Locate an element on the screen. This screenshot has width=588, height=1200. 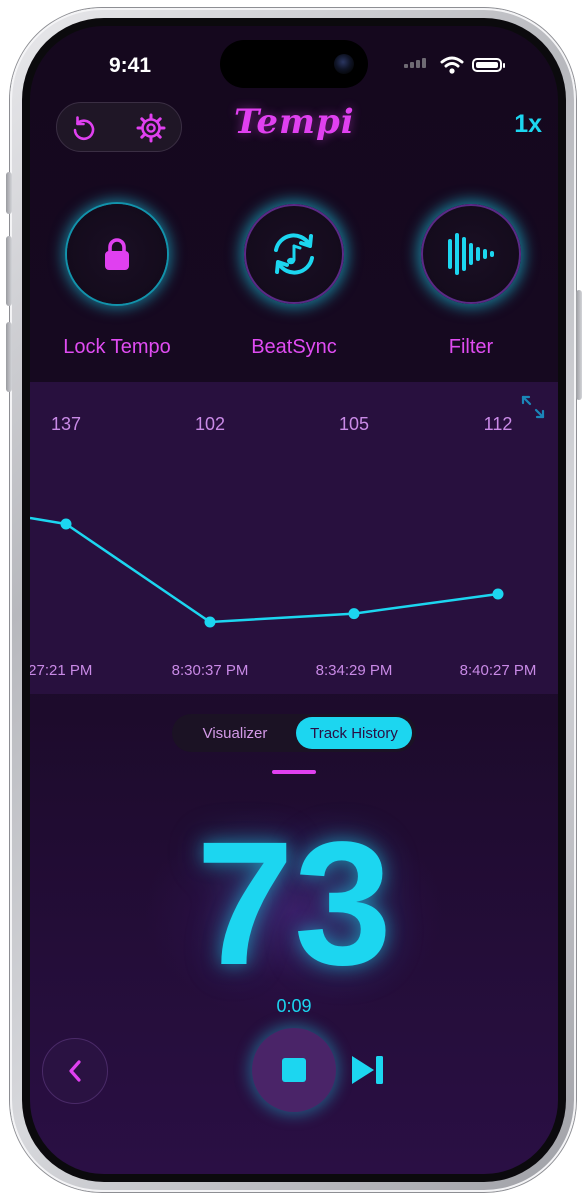
stop-icon is located at coordinates (294, 1070).